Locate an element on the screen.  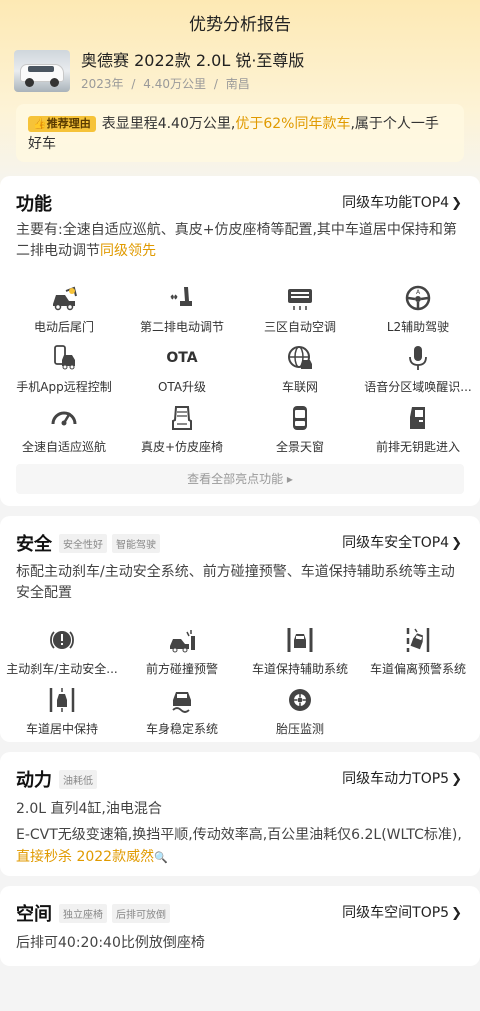
feature-item: 真皮+仿皮座椅 is located at coordinates (182, 429).